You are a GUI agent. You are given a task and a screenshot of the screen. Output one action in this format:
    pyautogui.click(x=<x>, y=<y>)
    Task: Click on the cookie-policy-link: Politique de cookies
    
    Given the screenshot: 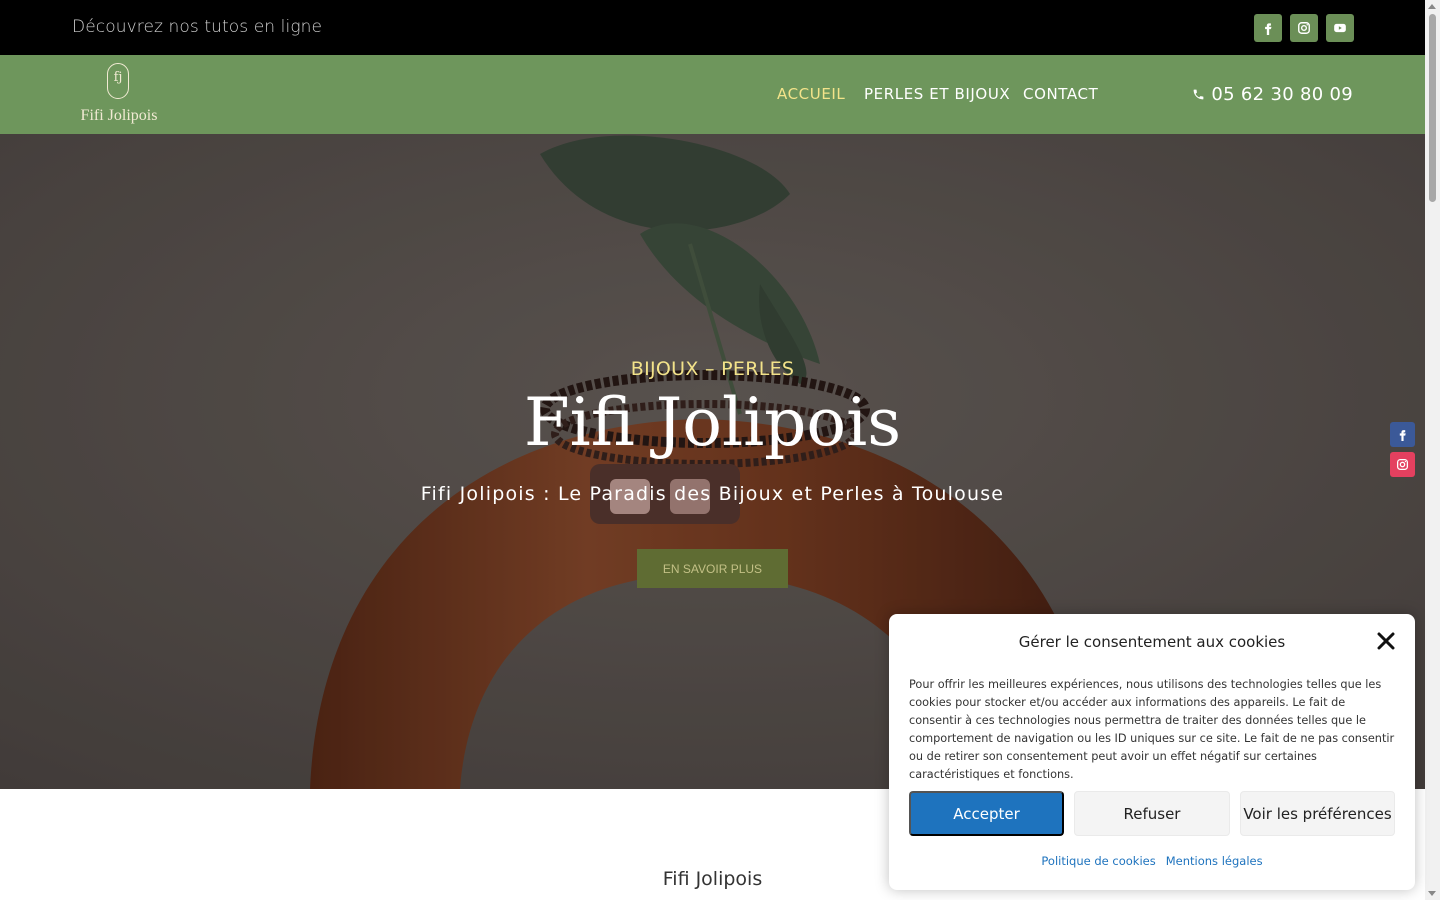 What is the action you would take?
    pyautogui.click(x=1098, y=861)
    